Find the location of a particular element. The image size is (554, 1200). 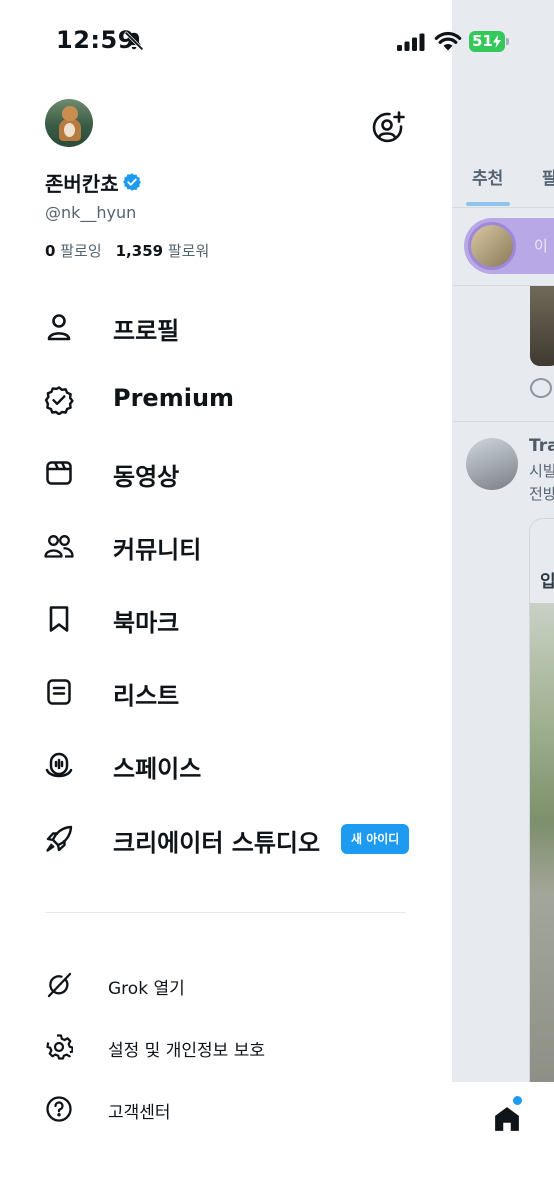

user-handle: @nk__hyun is located at coordinates (91, 212).